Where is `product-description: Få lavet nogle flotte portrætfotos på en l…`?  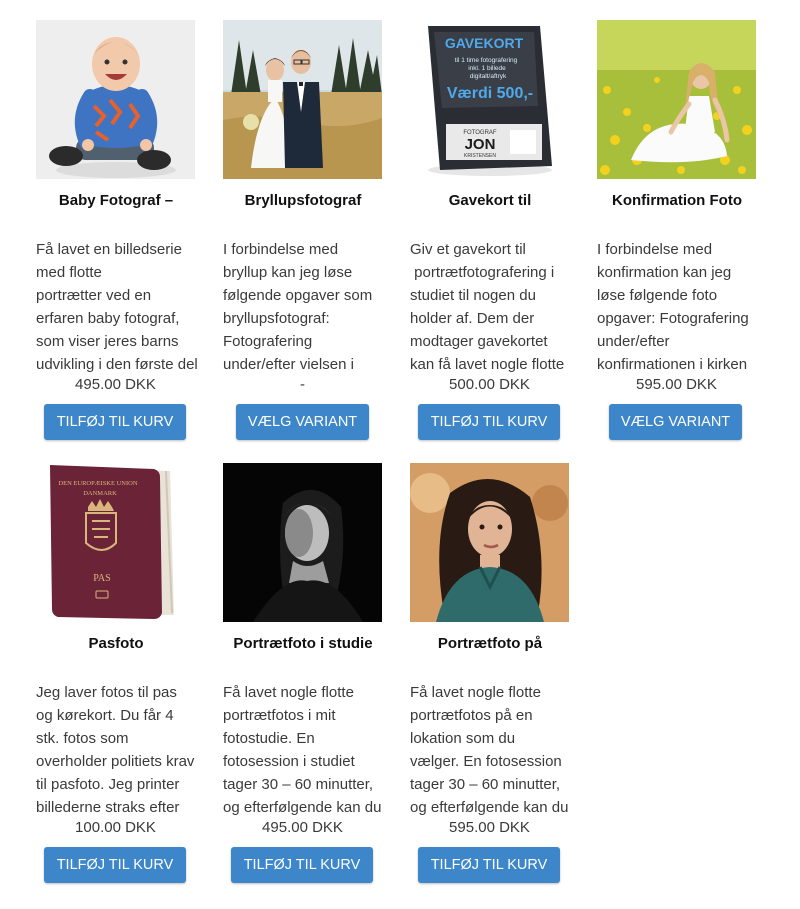
product-description: Få lavet nogle flotte portrætfotos på en l… is located at coordinates (489, 750).